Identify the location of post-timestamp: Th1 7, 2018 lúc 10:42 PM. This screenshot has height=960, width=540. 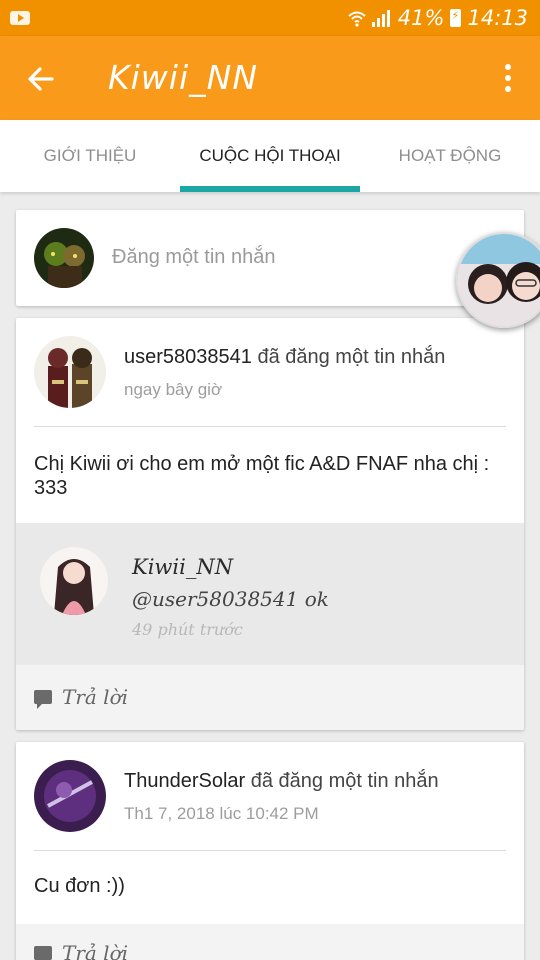
(221, 813).